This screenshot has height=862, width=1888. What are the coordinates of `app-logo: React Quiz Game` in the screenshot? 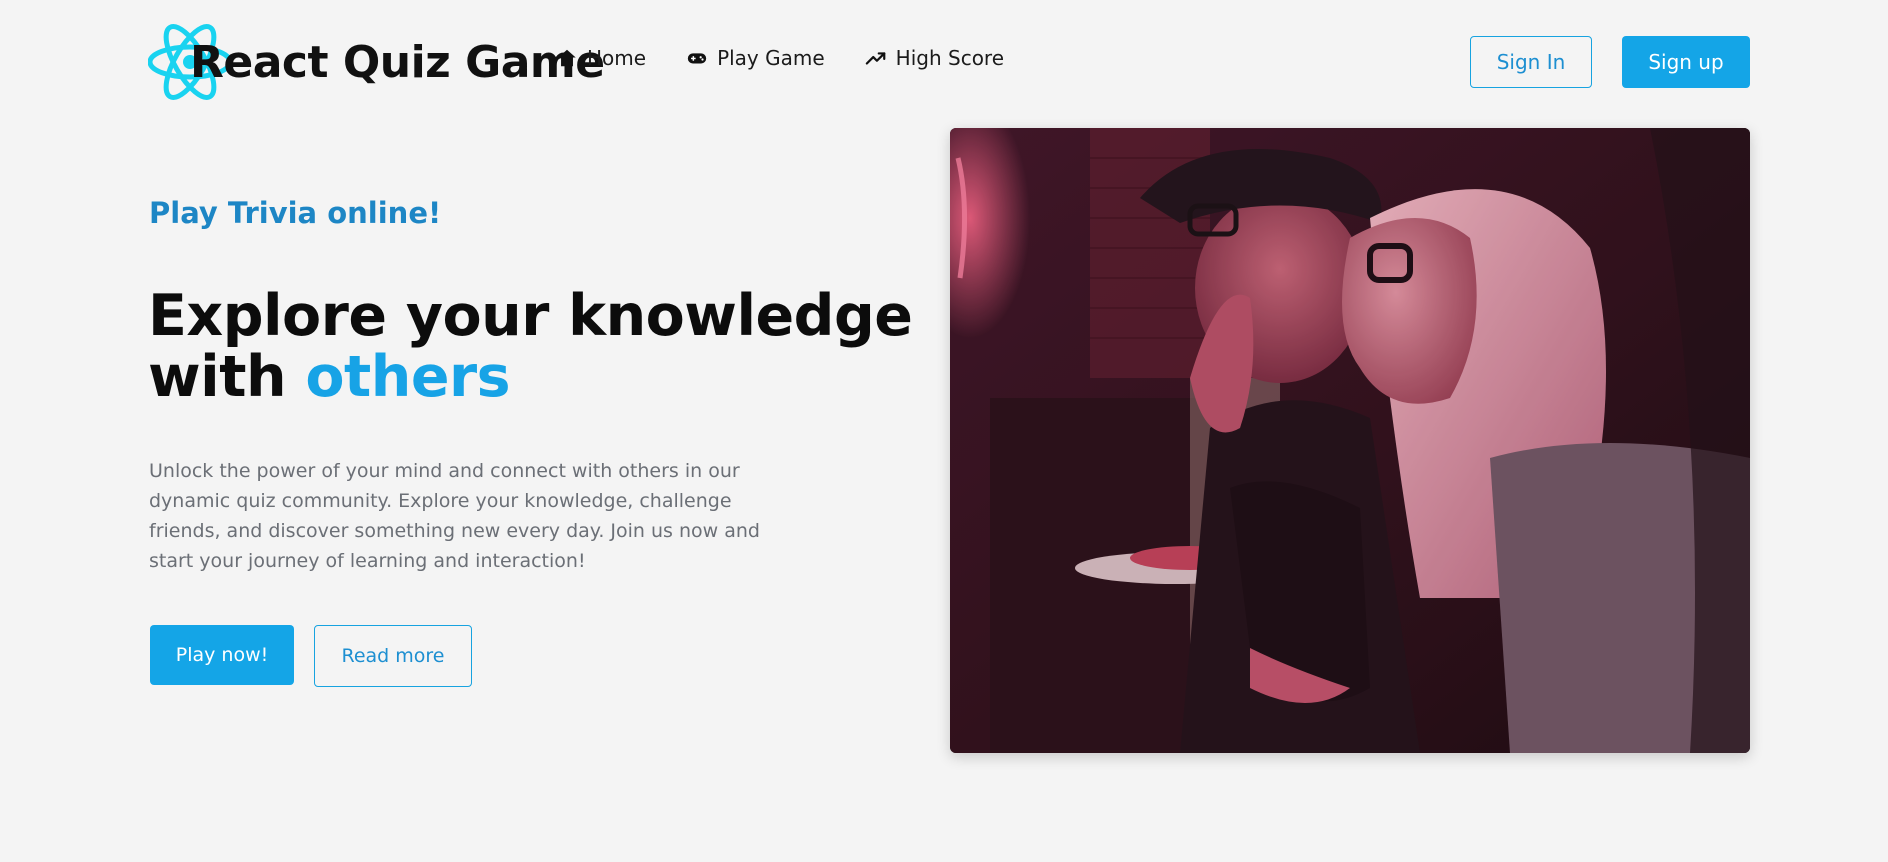 It's located at (376, 62).